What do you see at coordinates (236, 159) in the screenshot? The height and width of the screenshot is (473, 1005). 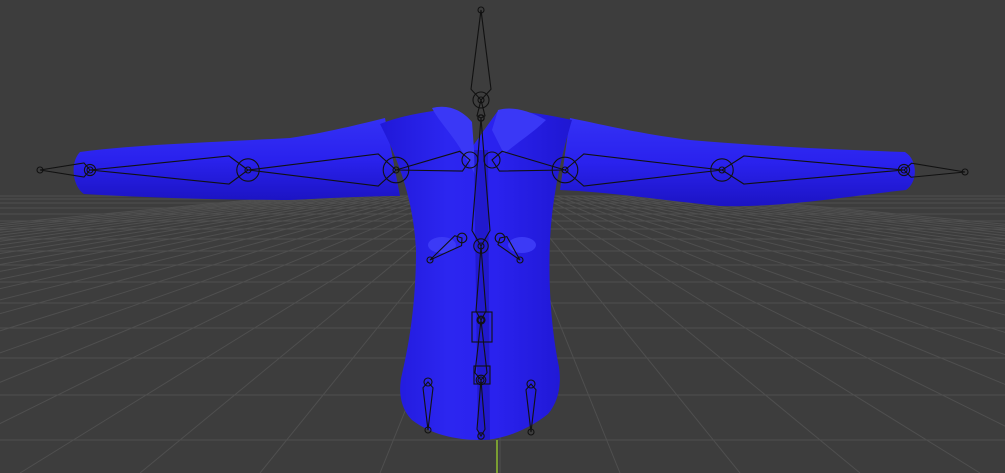 I see `left-sleeve` at bounding box center [236, 159].